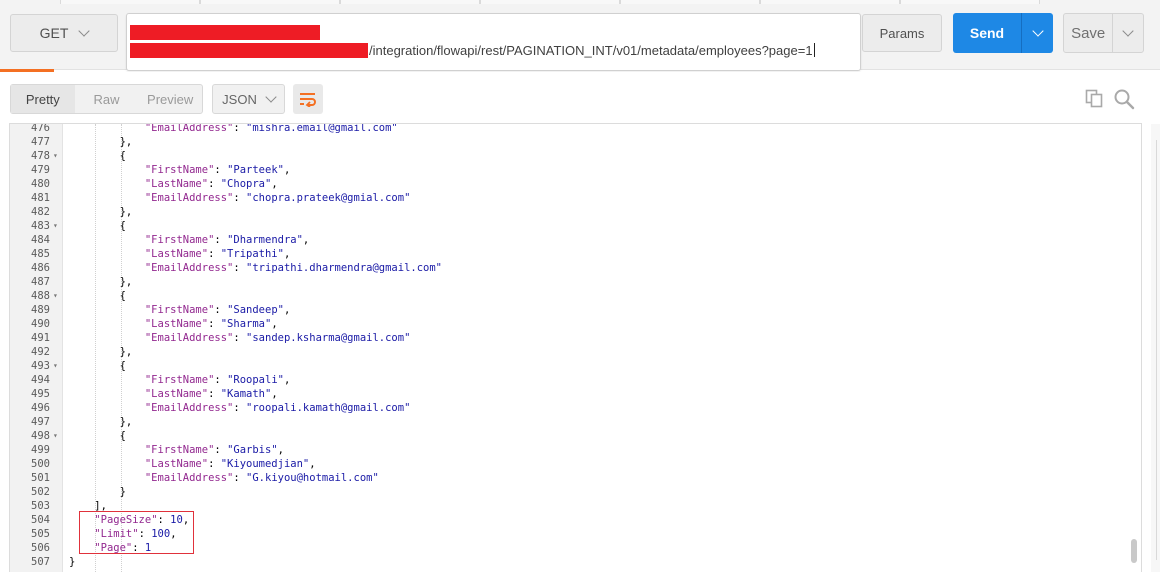 The image size is (1160, 572). What do you see at coordinates (224, 478) in the screenshot?
I see `code-text: "EmailAddress": "G.kiyou@hotmail.com"` at bounding box center [224, 478].